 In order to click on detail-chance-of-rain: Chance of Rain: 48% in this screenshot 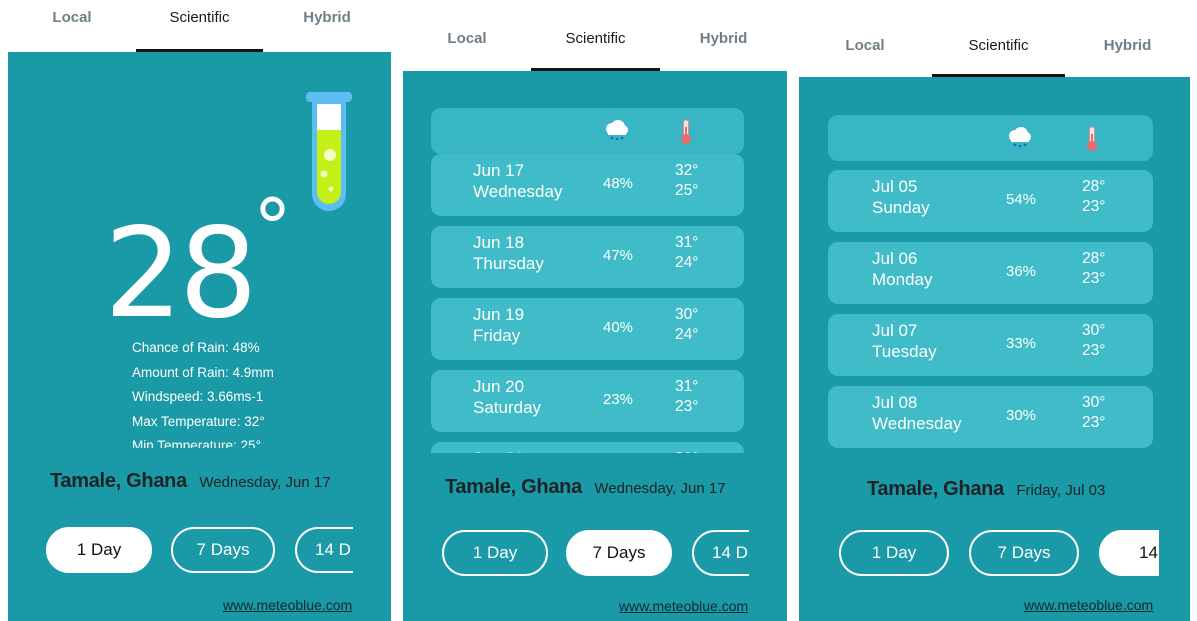, I will do `click(196, 347)`.